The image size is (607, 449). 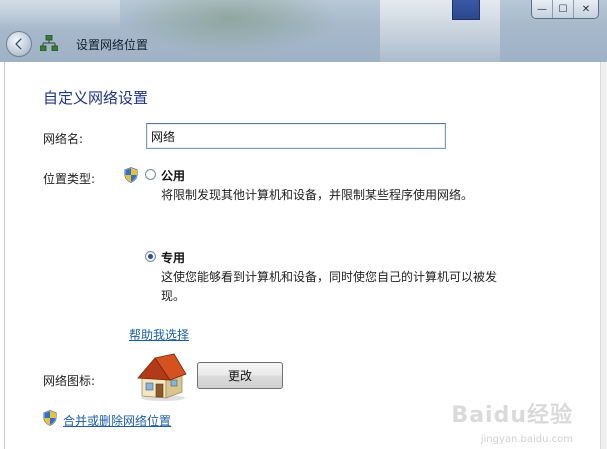 What do you see at coordinates (162, 377) in the screenshot?
I see `house-icon` at bounding box center [162, 377].